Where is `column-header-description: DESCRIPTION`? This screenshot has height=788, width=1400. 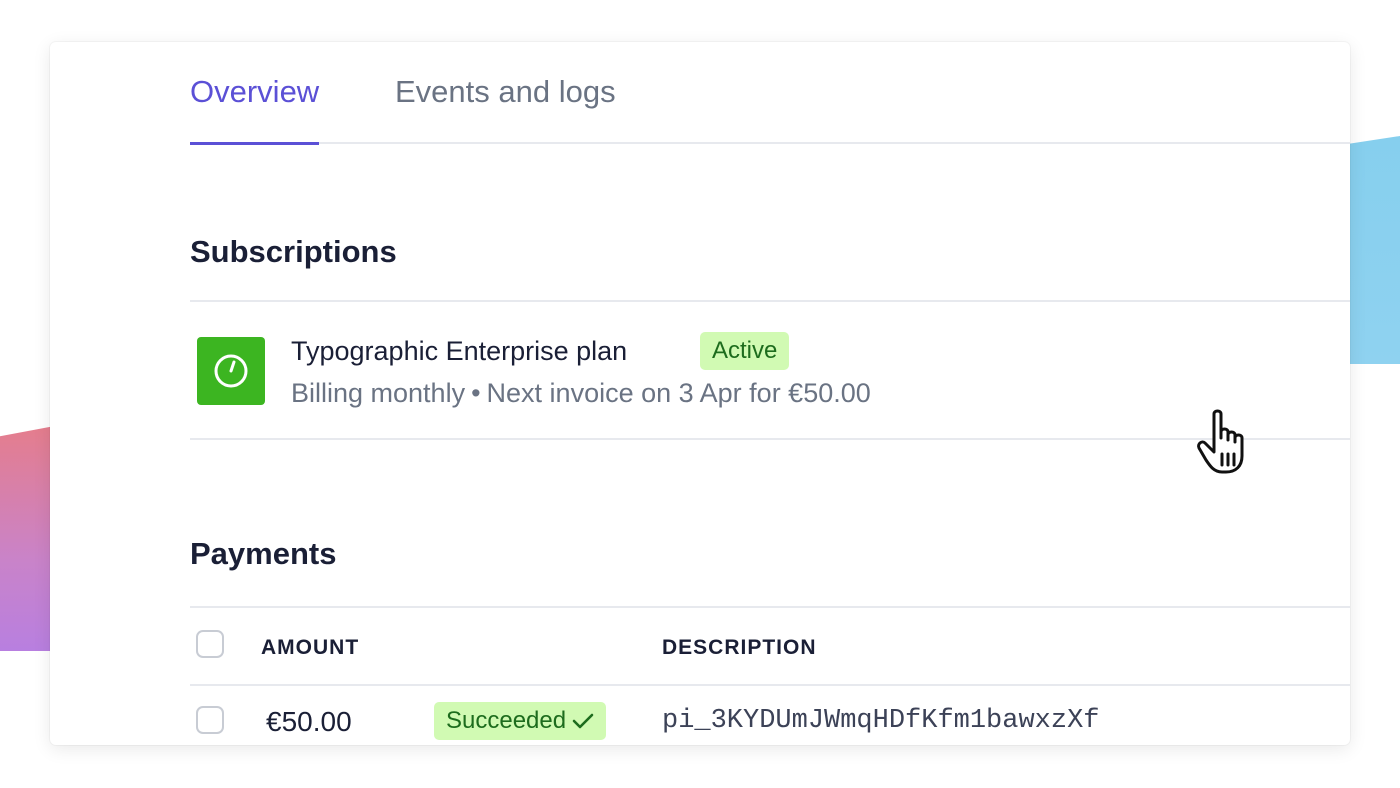 column-header-description: DESCRIPTION is located at coordinates (739, 647).